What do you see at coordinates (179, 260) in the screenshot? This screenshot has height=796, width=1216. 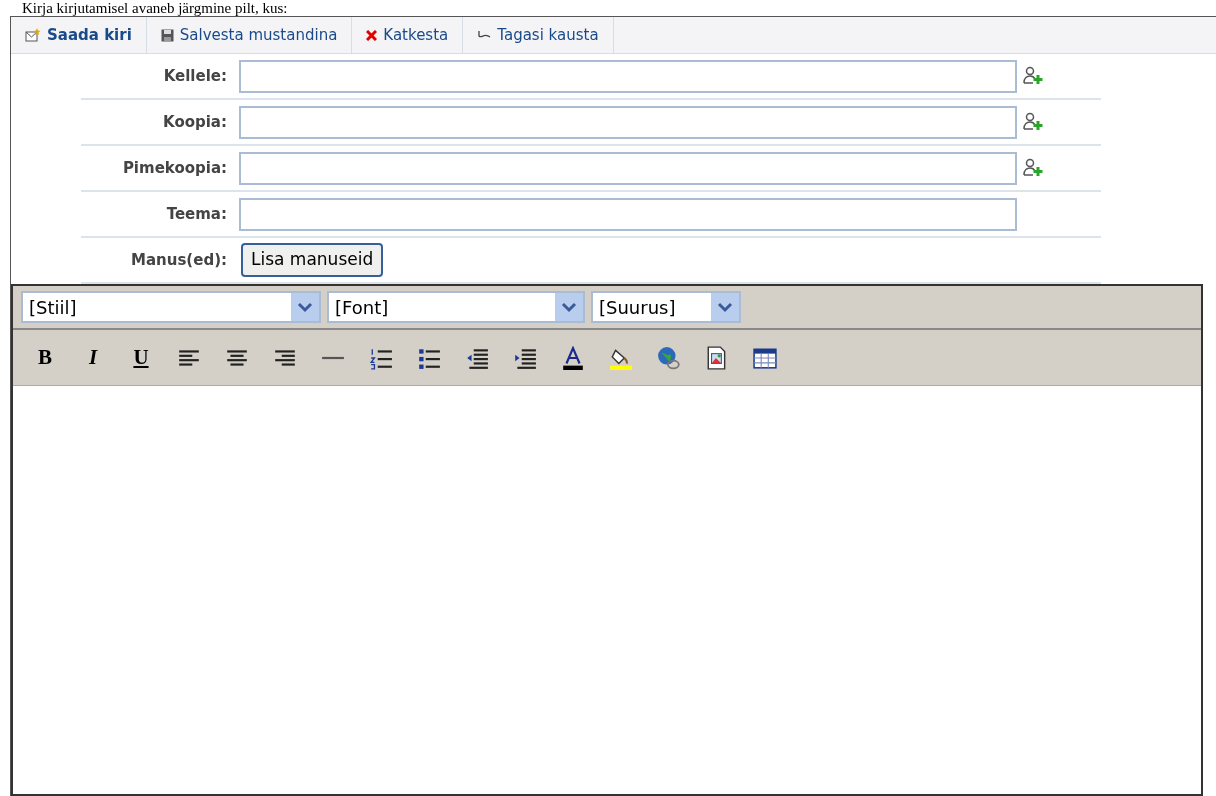 I see `field-label: Manus(ed):` at bounding box center [179, 260].